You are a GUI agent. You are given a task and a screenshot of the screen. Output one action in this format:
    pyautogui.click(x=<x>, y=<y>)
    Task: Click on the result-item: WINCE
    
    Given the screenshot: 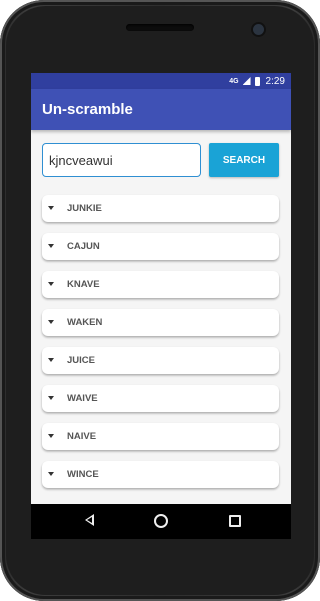 What is the action you would take?
    pyautogui.click(x=160, y=474)
    